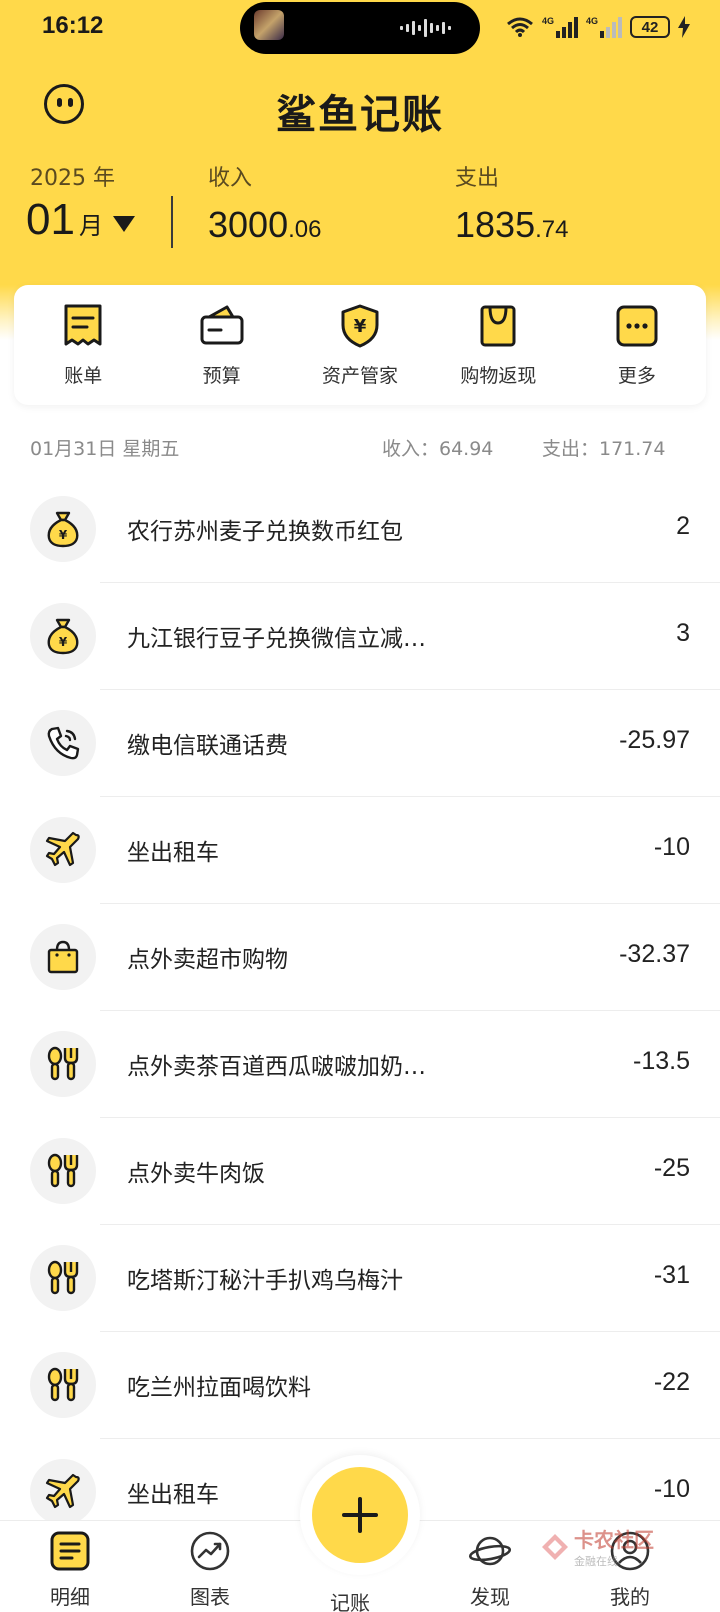 Image resolution: width=720 pixels, height=1612 pixels. I want to click on transaction-name: 吃兰州拉面喝饮料, so click(219, 1388).